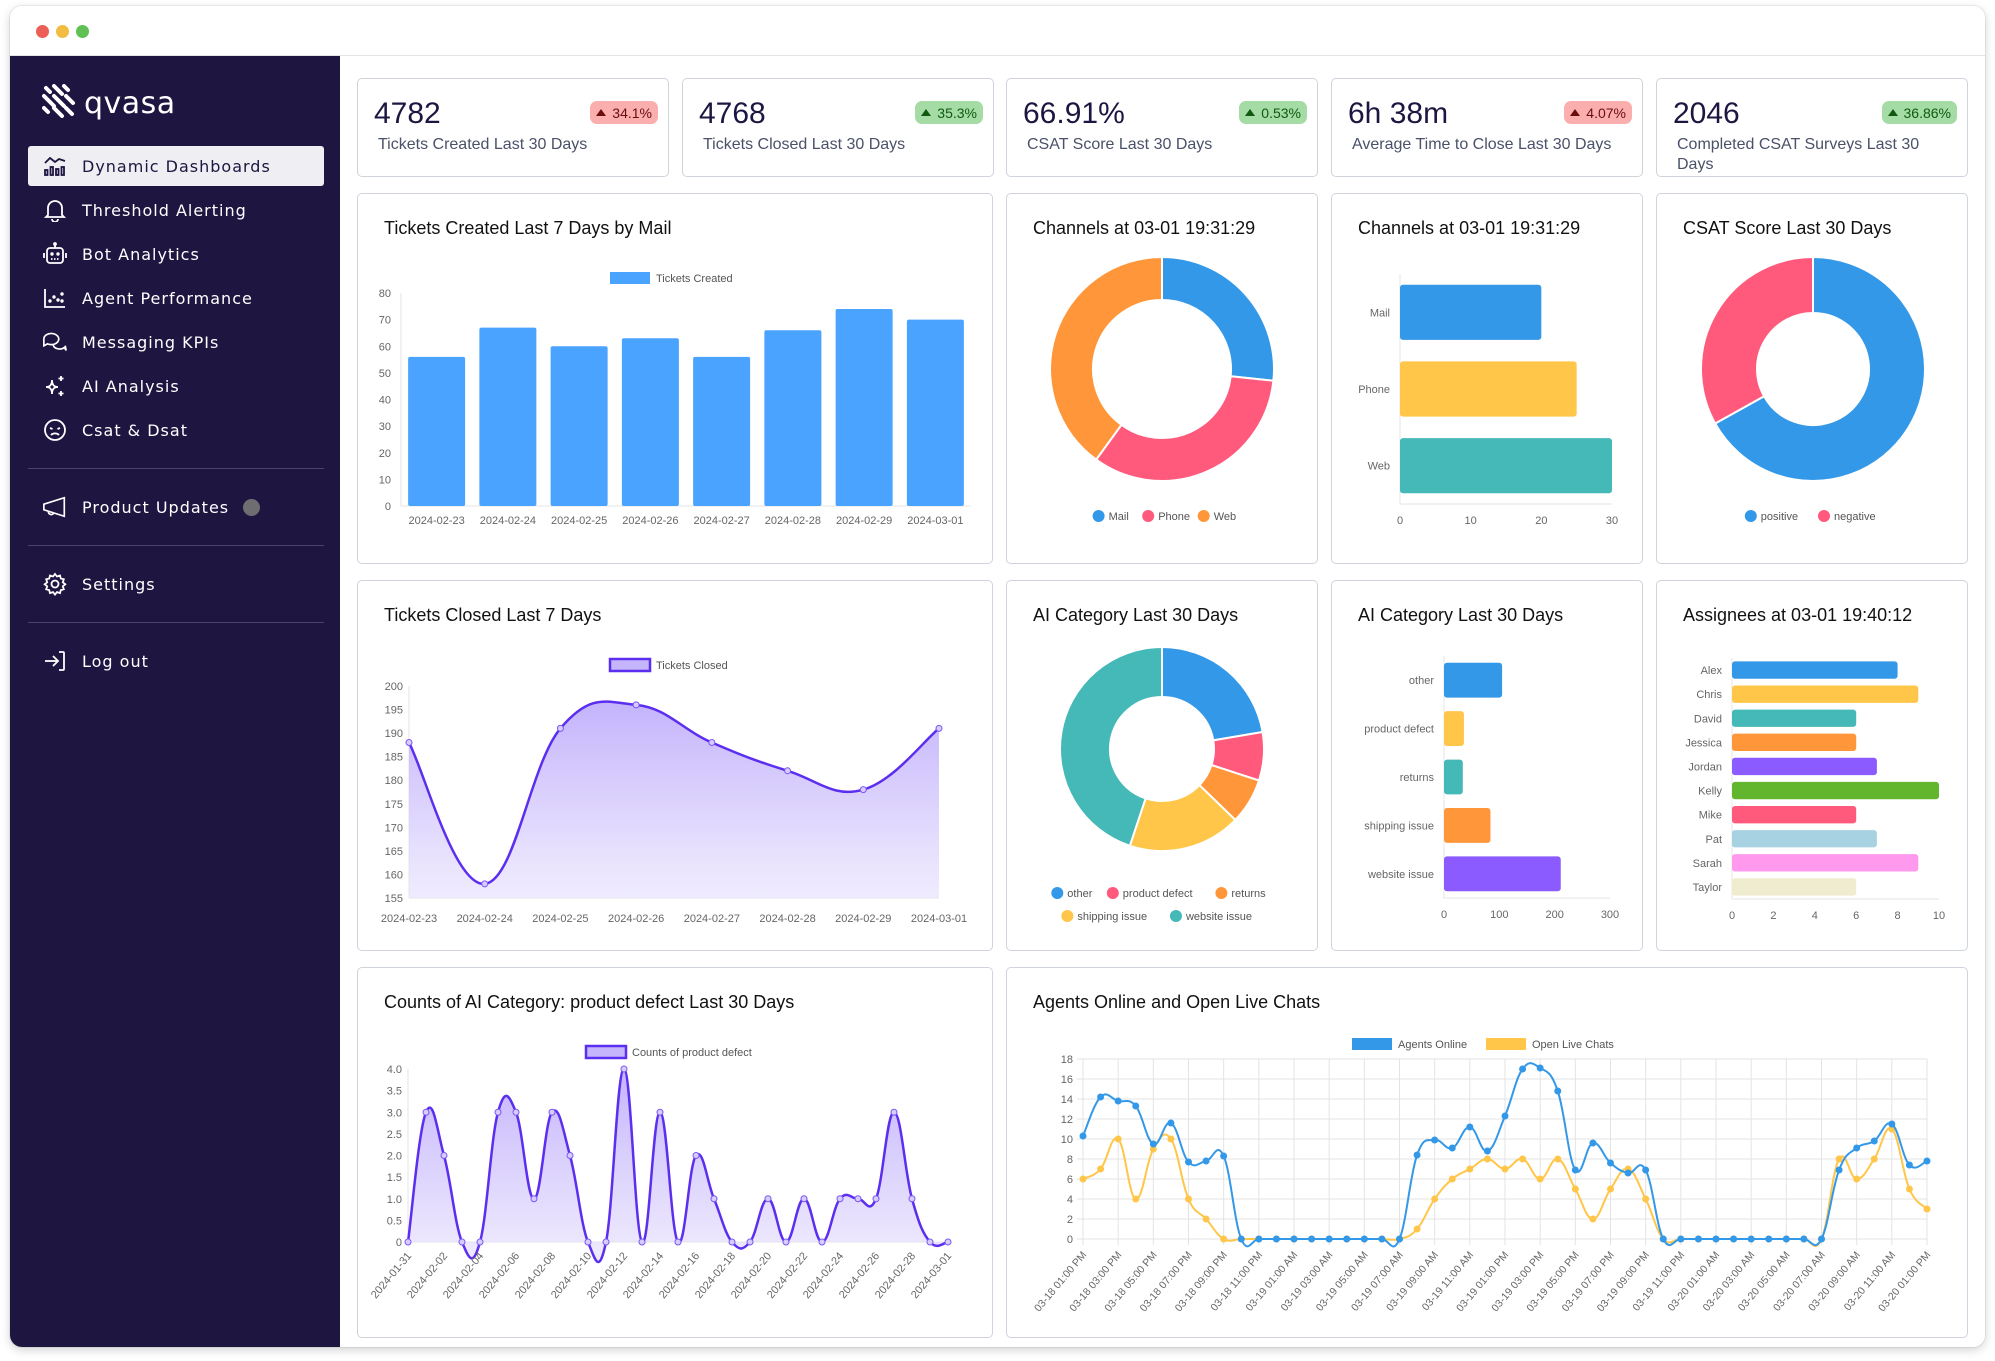  I want to click on sidebar-item-messaging-kpis: Messaging KPIs, so click(176, 342).